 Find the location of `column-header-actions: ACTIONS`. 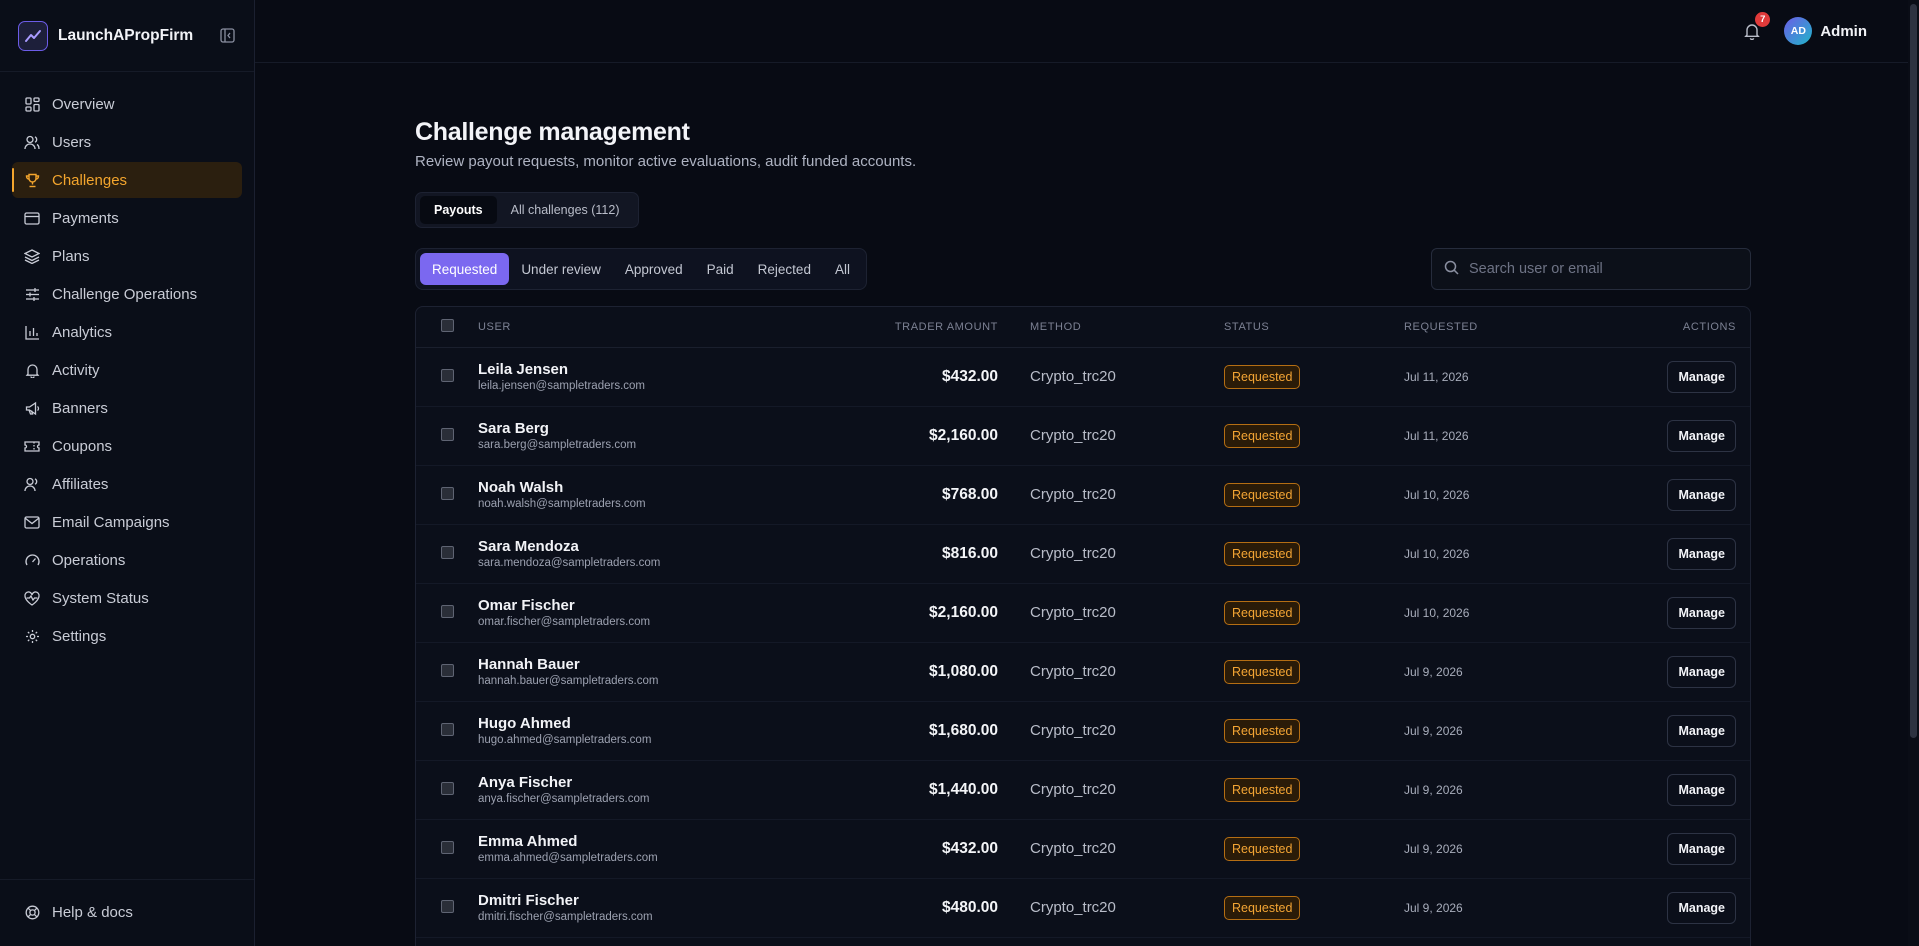

column-header-actions: ACTIONS is located at coordinates (1677, 327).